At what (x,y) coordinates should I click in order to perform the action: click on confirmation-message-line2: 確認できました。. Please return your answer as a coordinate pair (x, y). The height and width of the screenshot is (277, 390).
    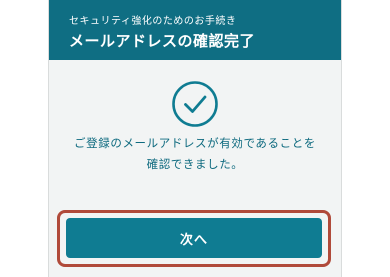
    Looking at the image, I should click on (195, 164).